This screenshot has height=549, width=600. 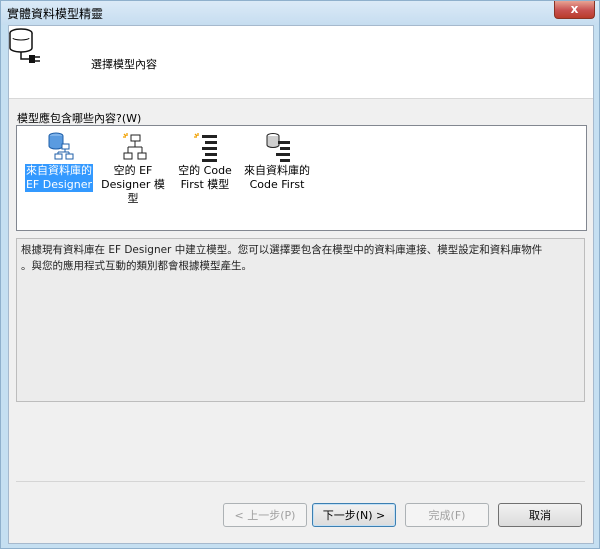 I want to click on option-empty-ef-designer: 空的 EF Designer 模型, so click(x=133, y=169).